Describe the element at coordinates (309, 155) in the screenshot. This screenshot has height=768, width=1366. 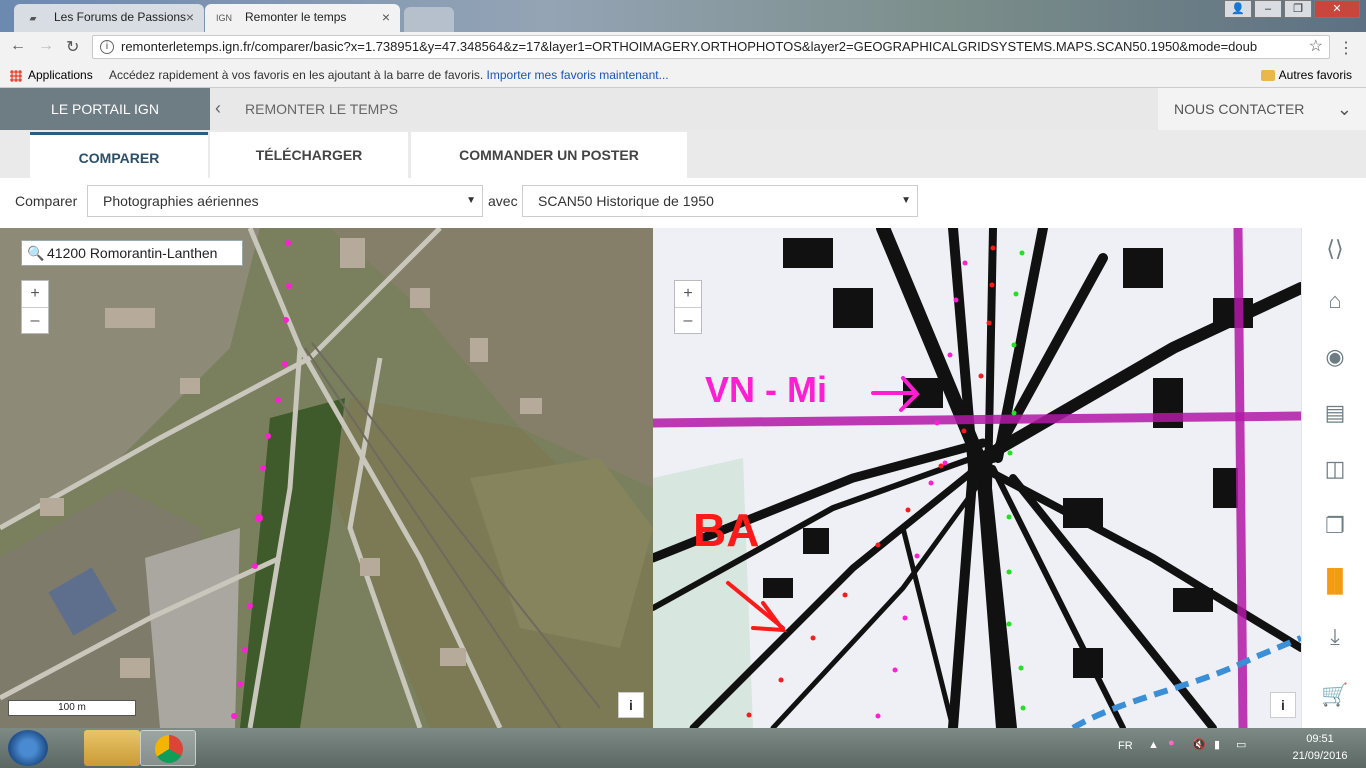
I see `tab-telecharger: TÉLÉCHARGER` at that location.